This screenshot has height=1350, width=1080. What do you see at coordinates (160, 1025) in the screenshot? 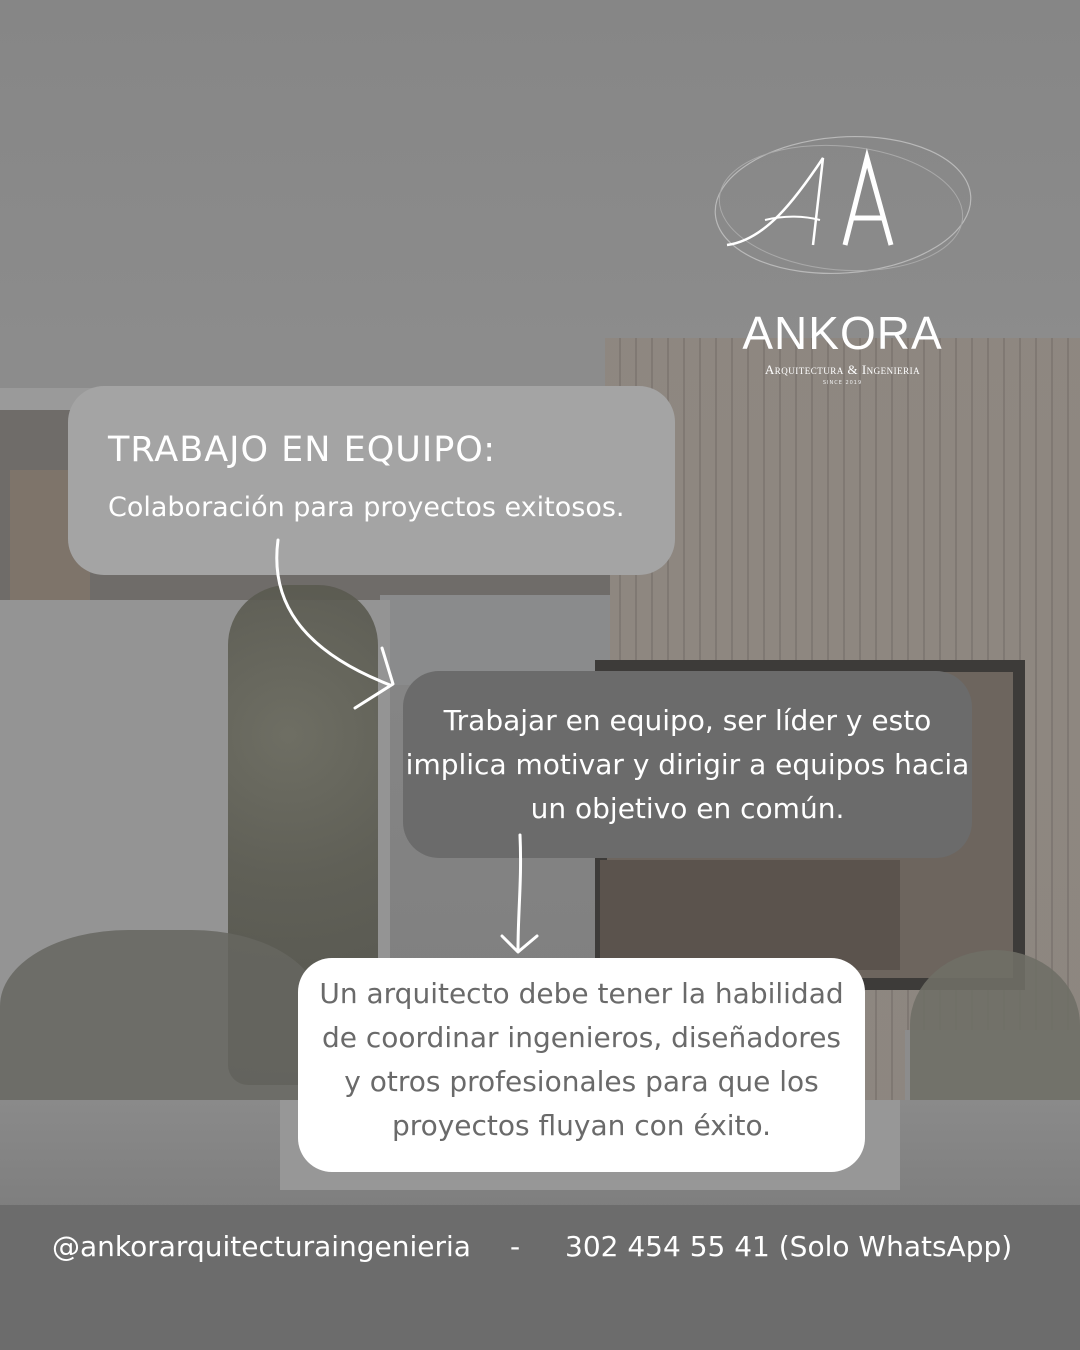
I see `shrubs-left` at bounding box center [160, 1025].